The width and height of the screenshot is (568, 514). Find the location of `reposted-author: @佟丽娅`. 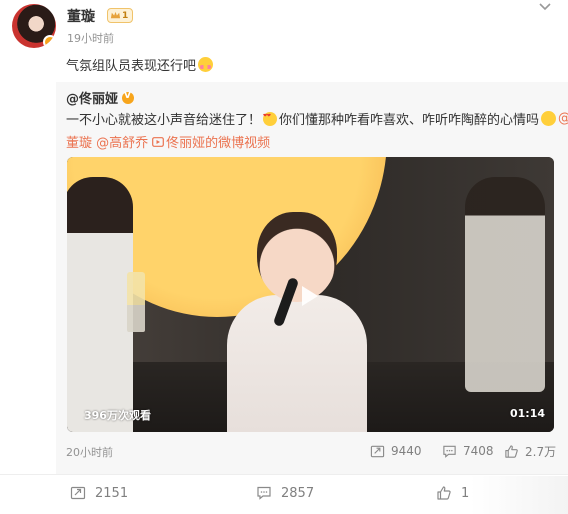

reposted-author: @佟丽娅 is located at coordinates (100, 97).